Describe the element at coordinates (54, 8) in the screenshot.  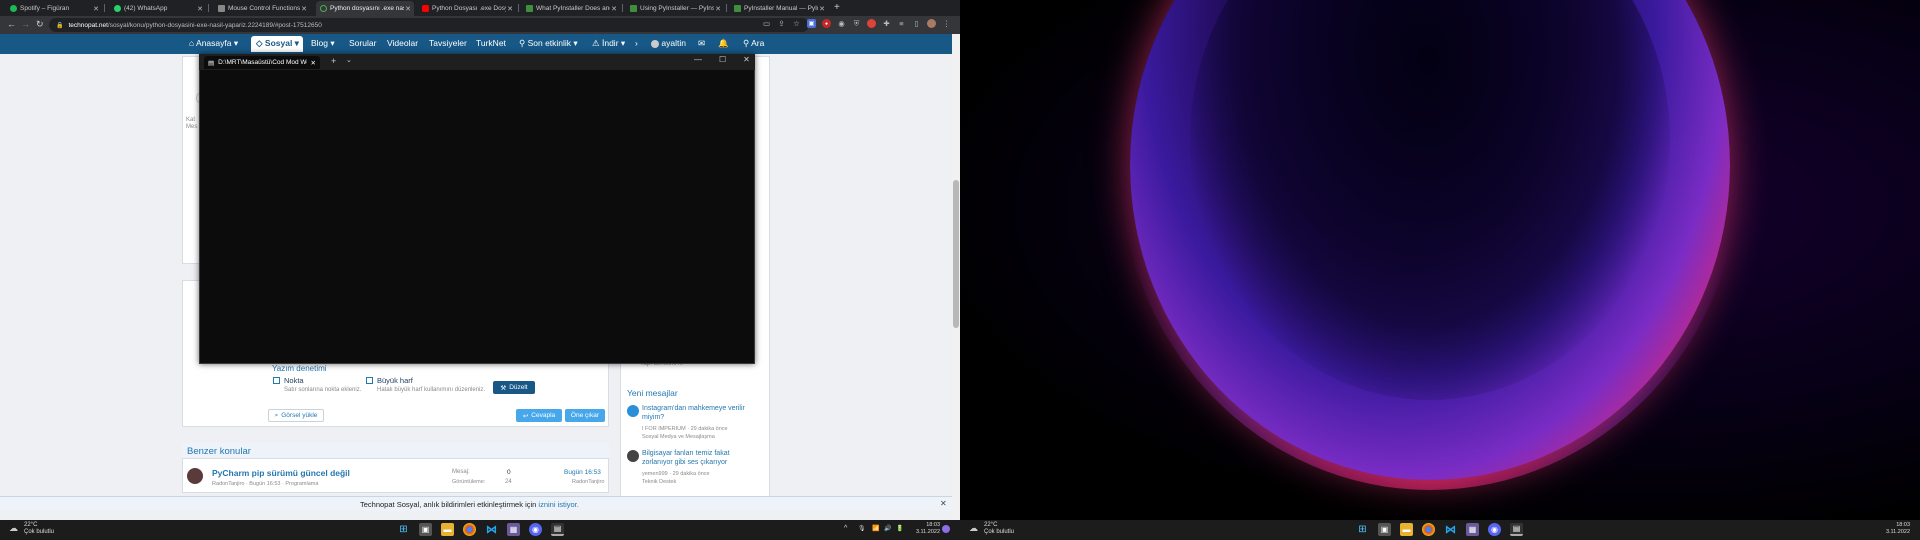
I see `tab-spotify: Spotify – Figüran ✕` at that location.